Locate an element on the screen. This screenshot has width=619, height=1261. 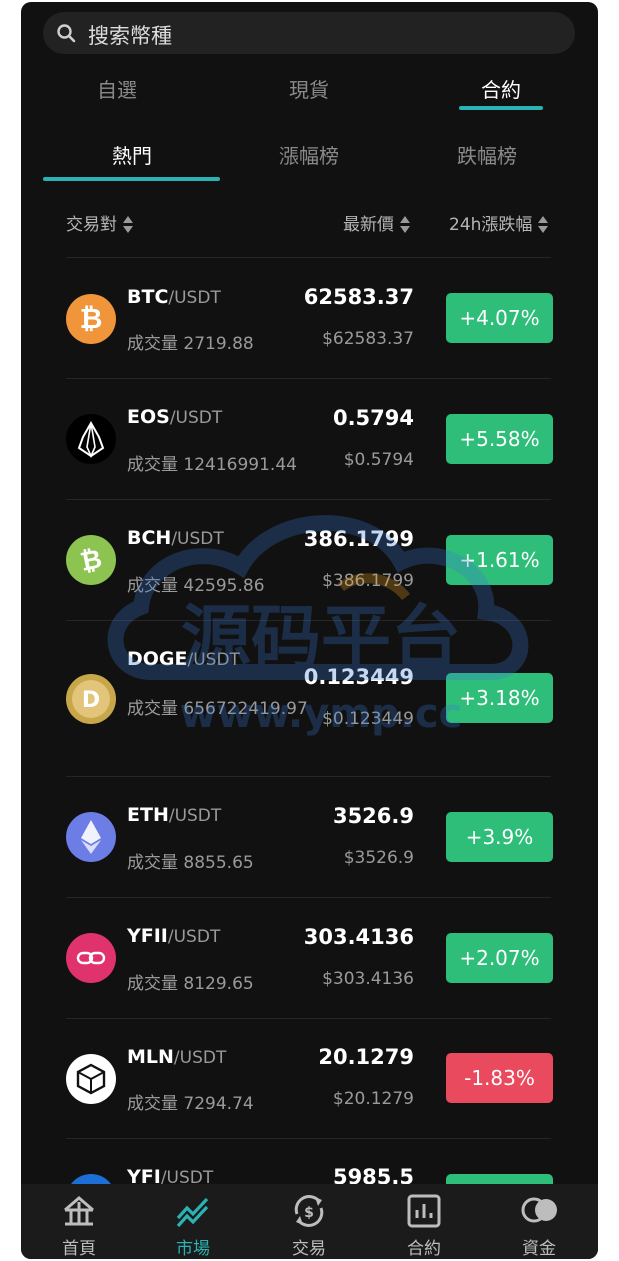
last-price: 62583.37 is located at coordinates (358, 297).